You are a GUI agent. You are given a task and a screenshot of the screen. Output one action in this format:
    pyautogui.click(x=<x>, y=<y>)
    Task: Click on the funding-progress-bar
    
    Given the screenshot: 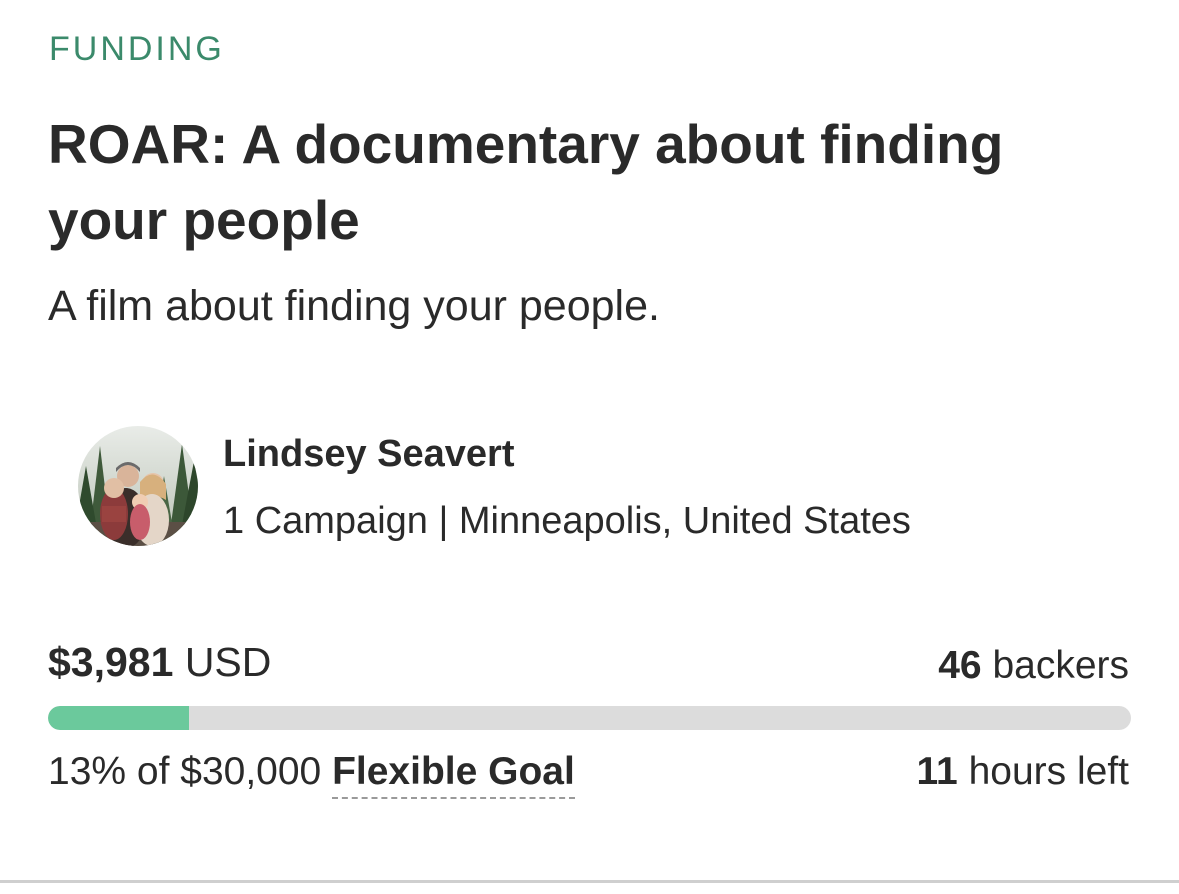 What is the action you would take?
    pyautogui.click(x=589, y=718)
    